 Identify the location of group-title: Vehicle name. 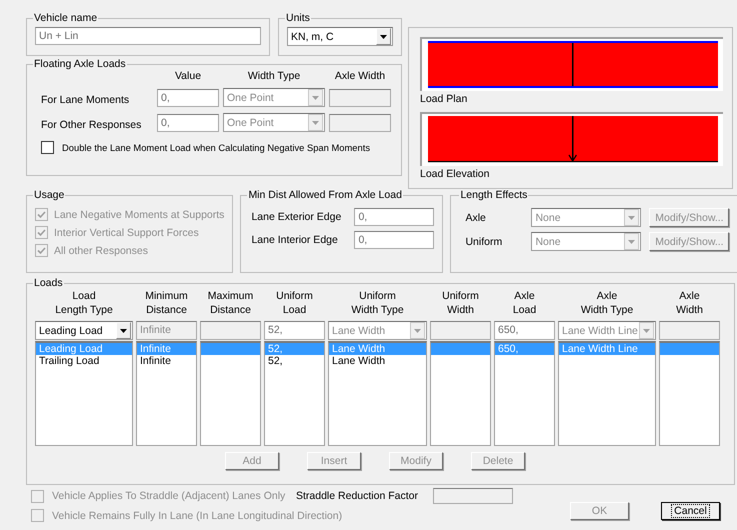
(65, 18).